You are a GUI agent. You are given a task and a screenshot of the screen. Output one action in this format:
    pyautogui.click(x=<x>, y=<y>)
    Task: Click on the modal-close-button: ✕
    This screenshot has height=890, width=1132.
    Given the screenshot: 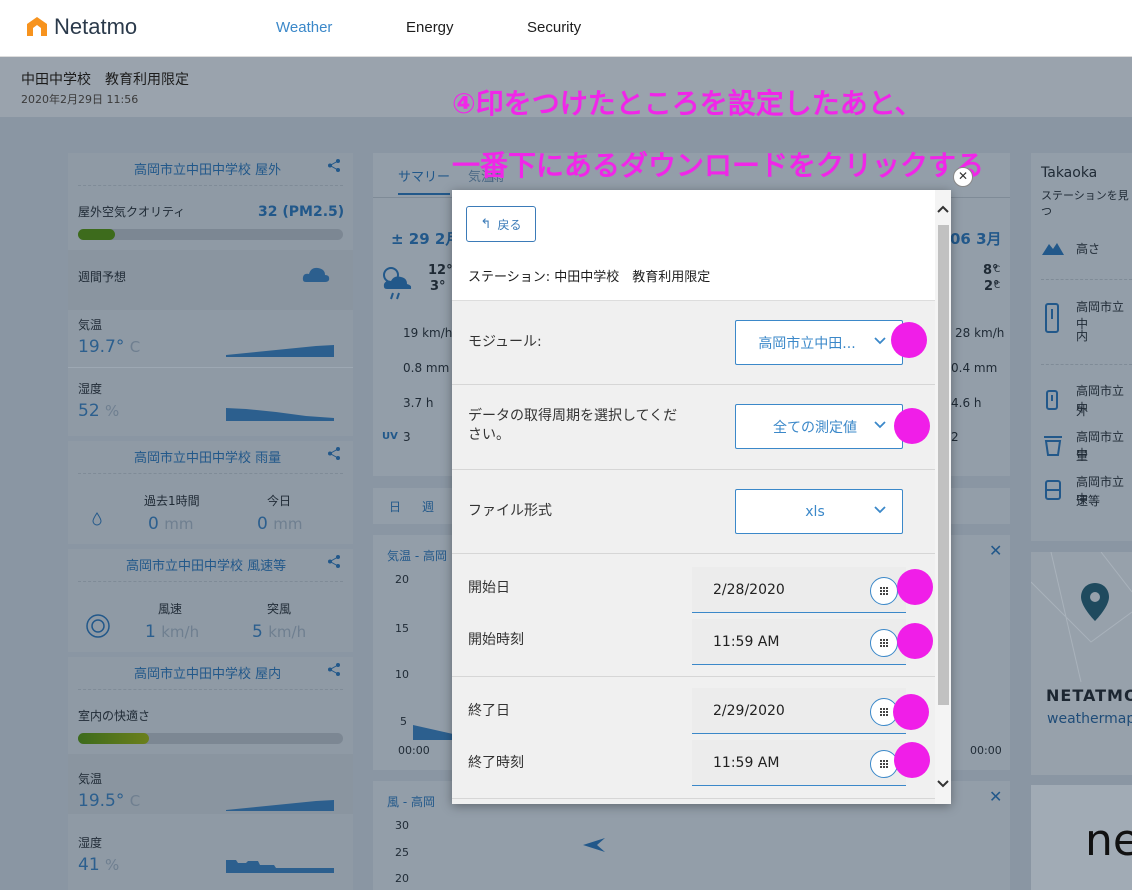 What is the action you would take?
    pyautogui.click(x=963, y=177)
    